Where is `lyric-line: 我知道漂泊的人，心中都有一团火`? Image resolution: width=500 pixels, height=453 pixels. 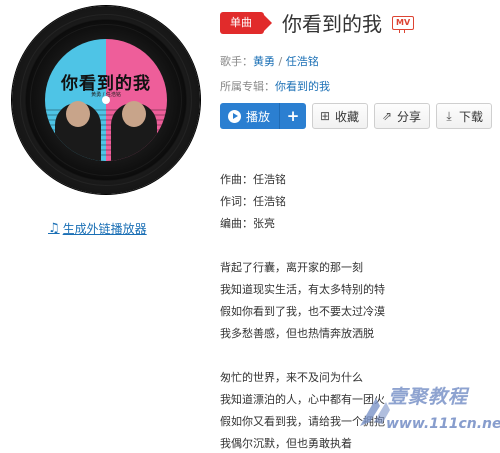 lyric-line: 我知道漂泊的人，心中都有一团火 is located at coordinates (302, 399).